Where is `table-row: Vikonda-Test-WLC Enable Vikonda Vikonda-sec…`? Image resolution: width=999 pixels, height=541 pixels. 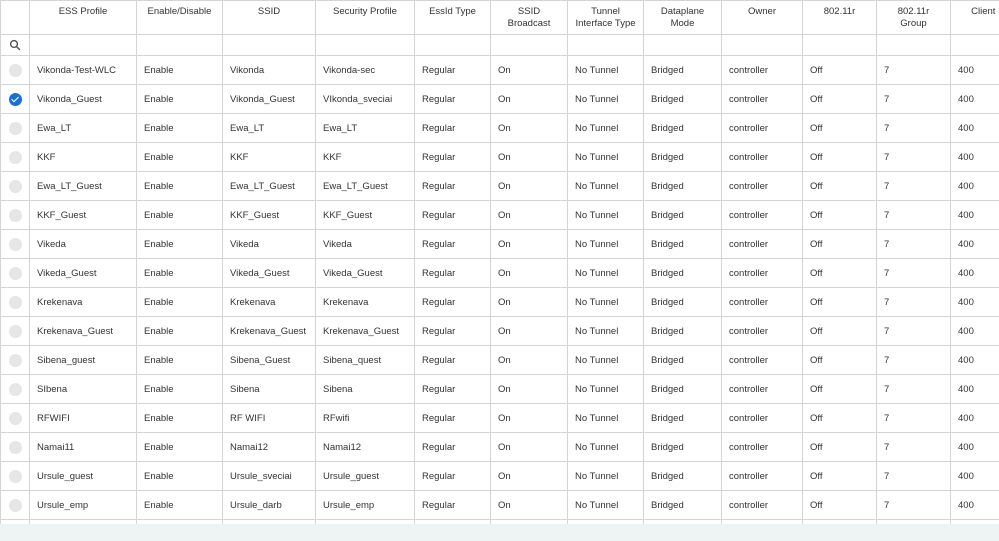
table-row: Vikonda-Test-WLC Enable Vikonda Vikonda-sec… is located at coordinates (499, 70).